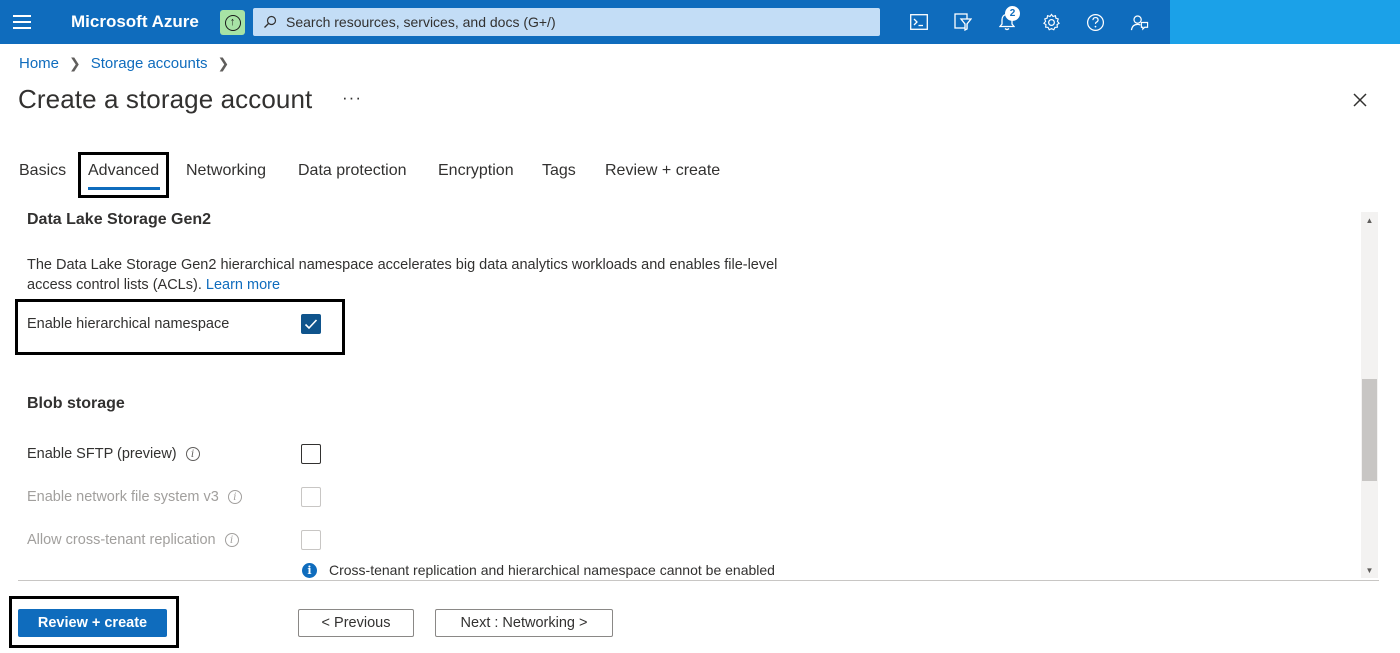  What do you see at coordinates (243, 285) in the screenshot?
I see `learn-more-link: Learn more` at bounding box center [243, 285].